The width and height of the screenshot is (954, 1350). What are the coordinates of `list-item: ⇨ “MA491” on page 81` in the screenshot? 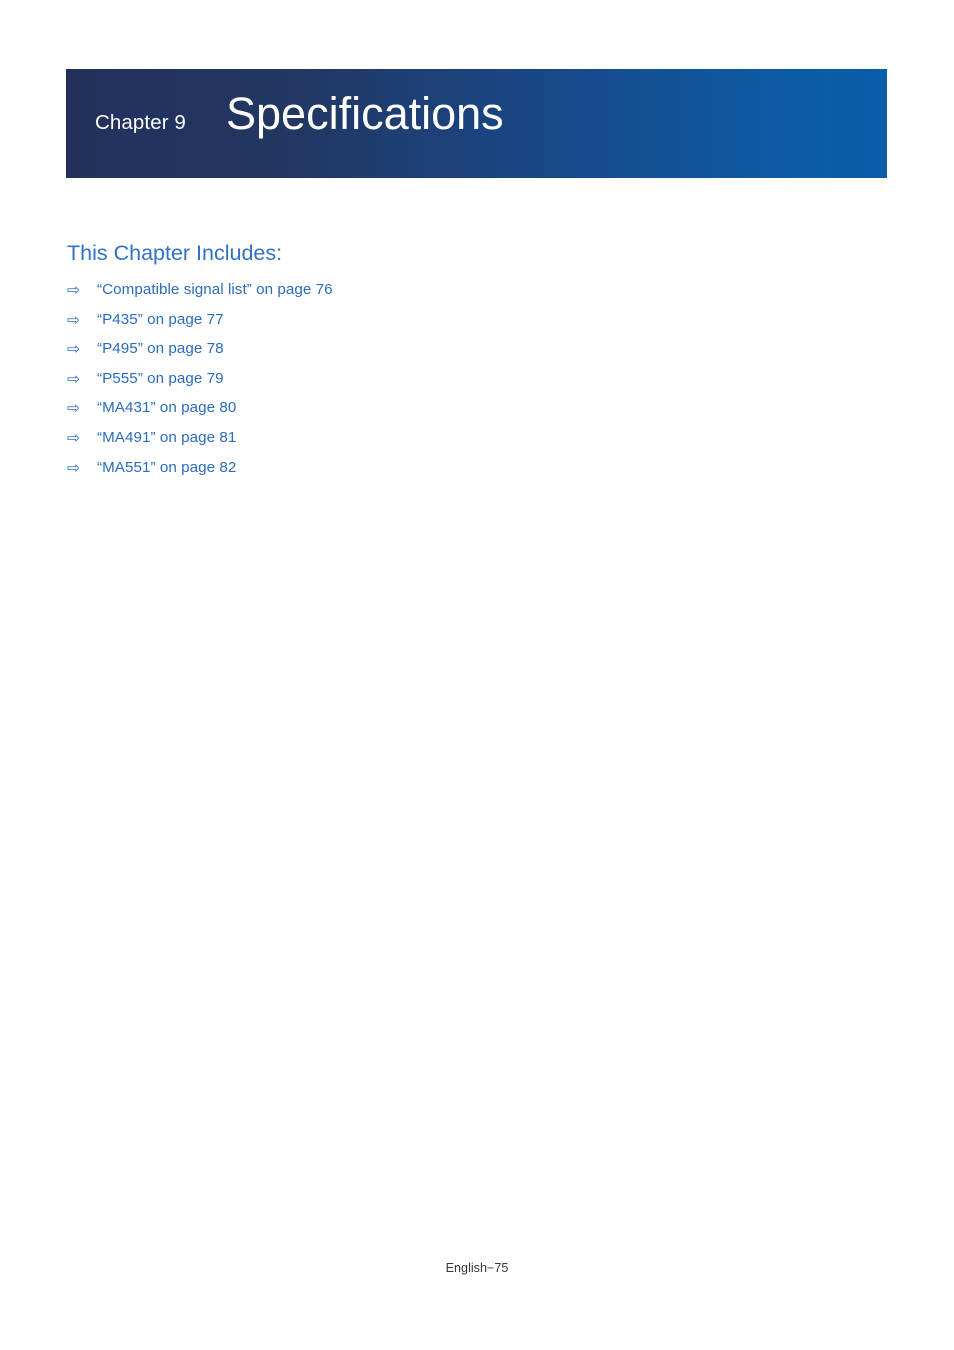 It's located at (417, 444).